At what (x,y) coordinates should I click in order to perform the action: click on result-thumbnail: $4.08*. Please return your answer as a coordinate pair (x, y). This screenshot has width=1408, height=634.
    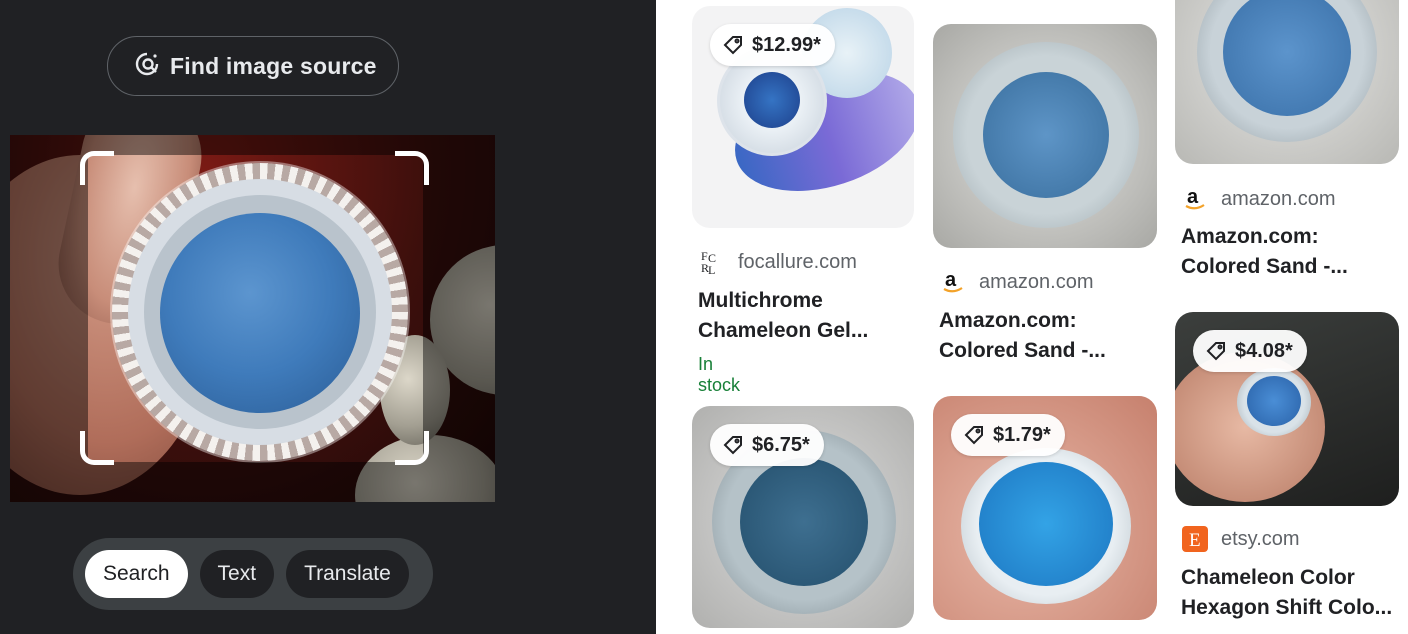
    Looking at the image, I should click on (1287, 409).